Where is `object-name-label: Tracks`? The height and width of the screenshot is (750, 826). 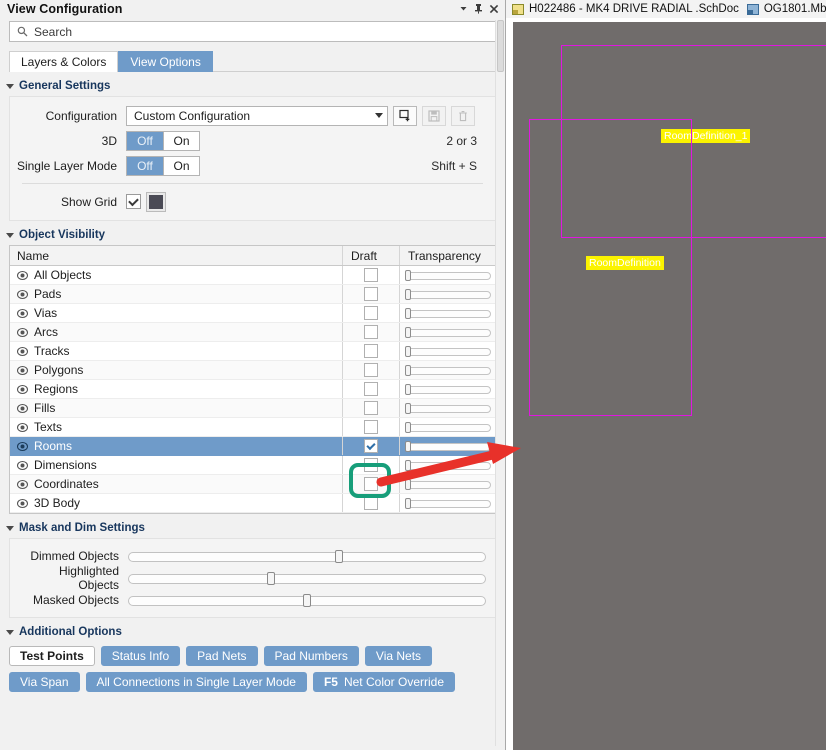
object-name-label: Tracks is located at coordinates (52, 351).